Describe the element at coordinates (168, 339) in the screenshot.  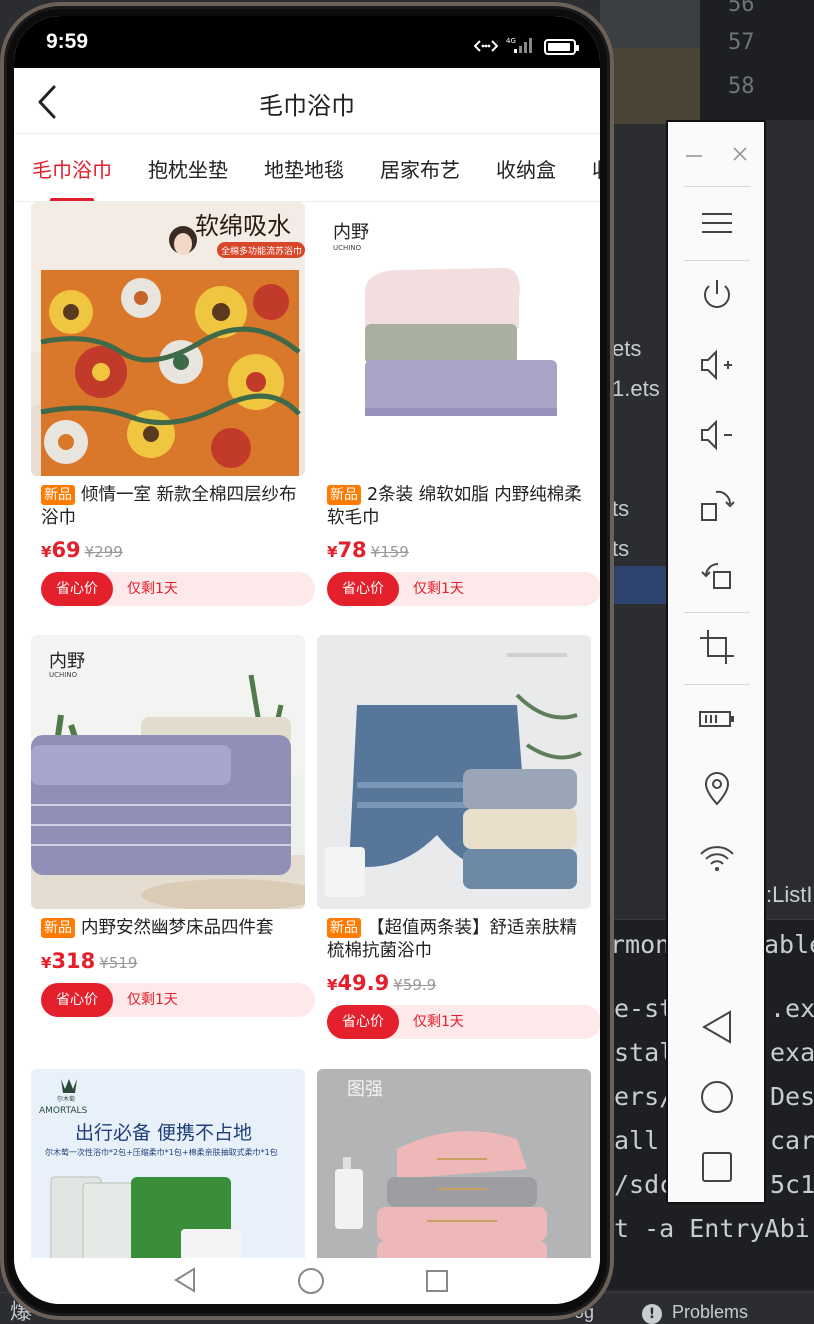
I see `product-image: 软绵吸水 全棉多功能流苏浴巾` at that location.